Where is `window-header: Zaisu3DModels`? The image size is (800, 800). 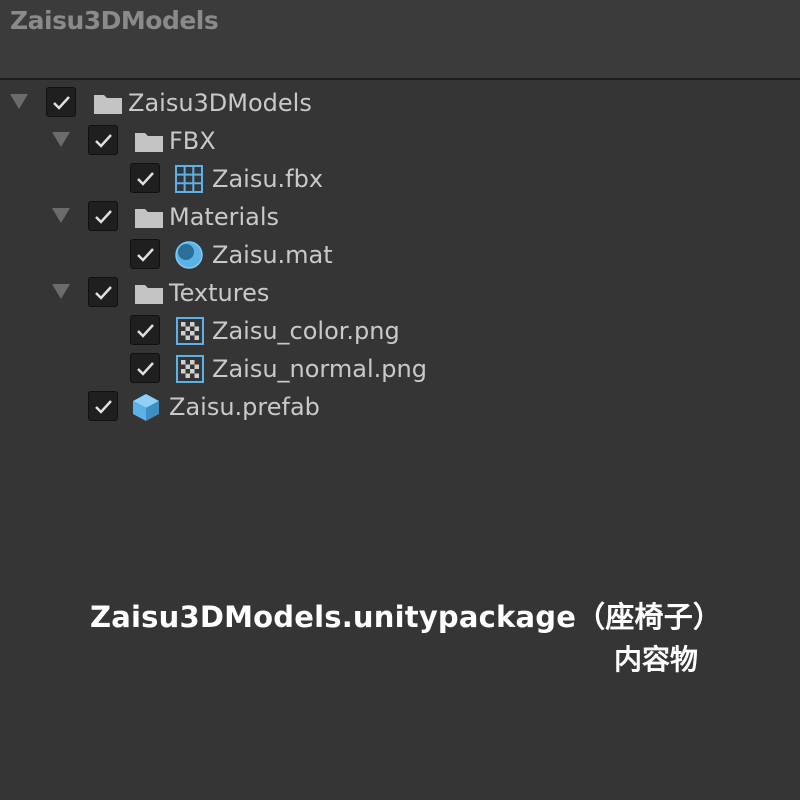 window-header: Zaisu3DModels is located at coordinates (400, 40).